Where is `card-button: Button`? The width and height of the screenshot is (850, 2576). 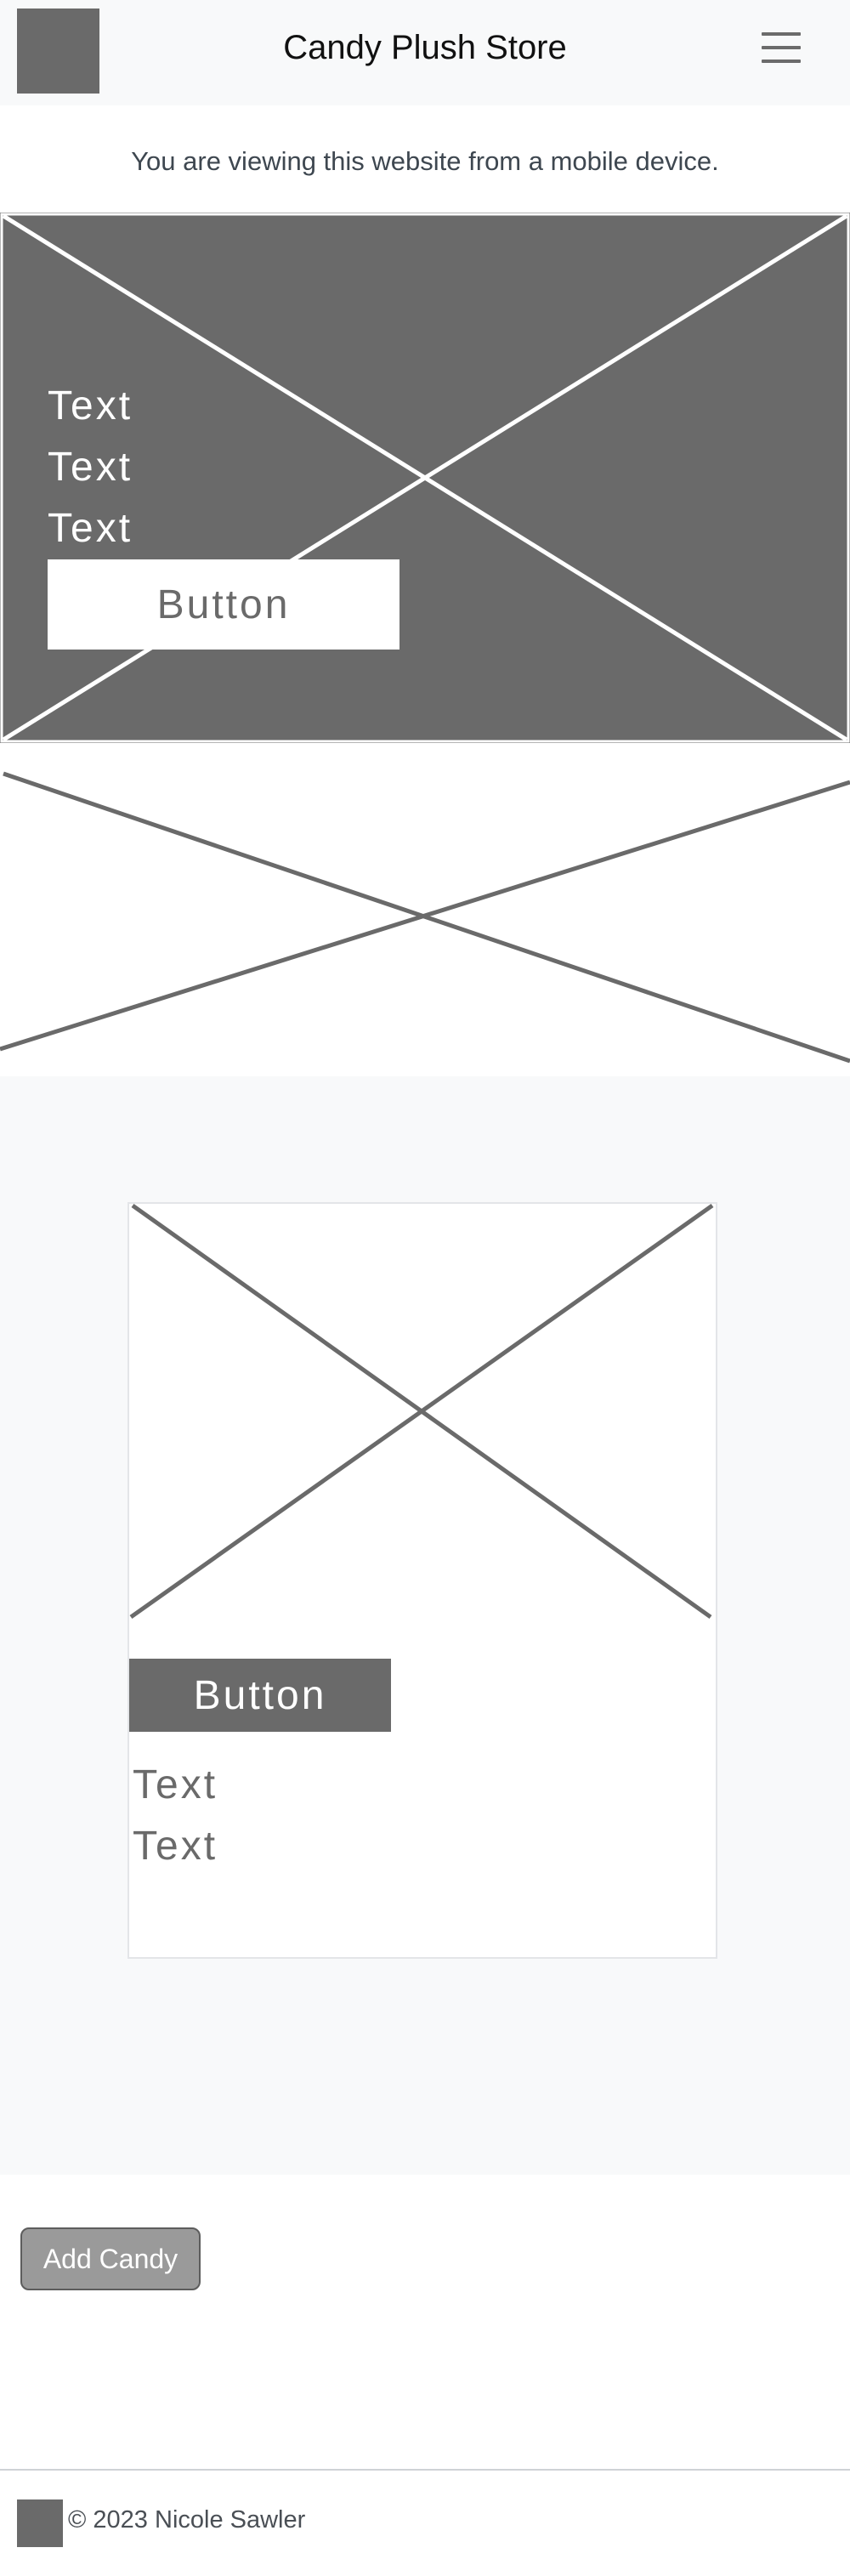
card-button: Button is located at coordinates (260, 1696).